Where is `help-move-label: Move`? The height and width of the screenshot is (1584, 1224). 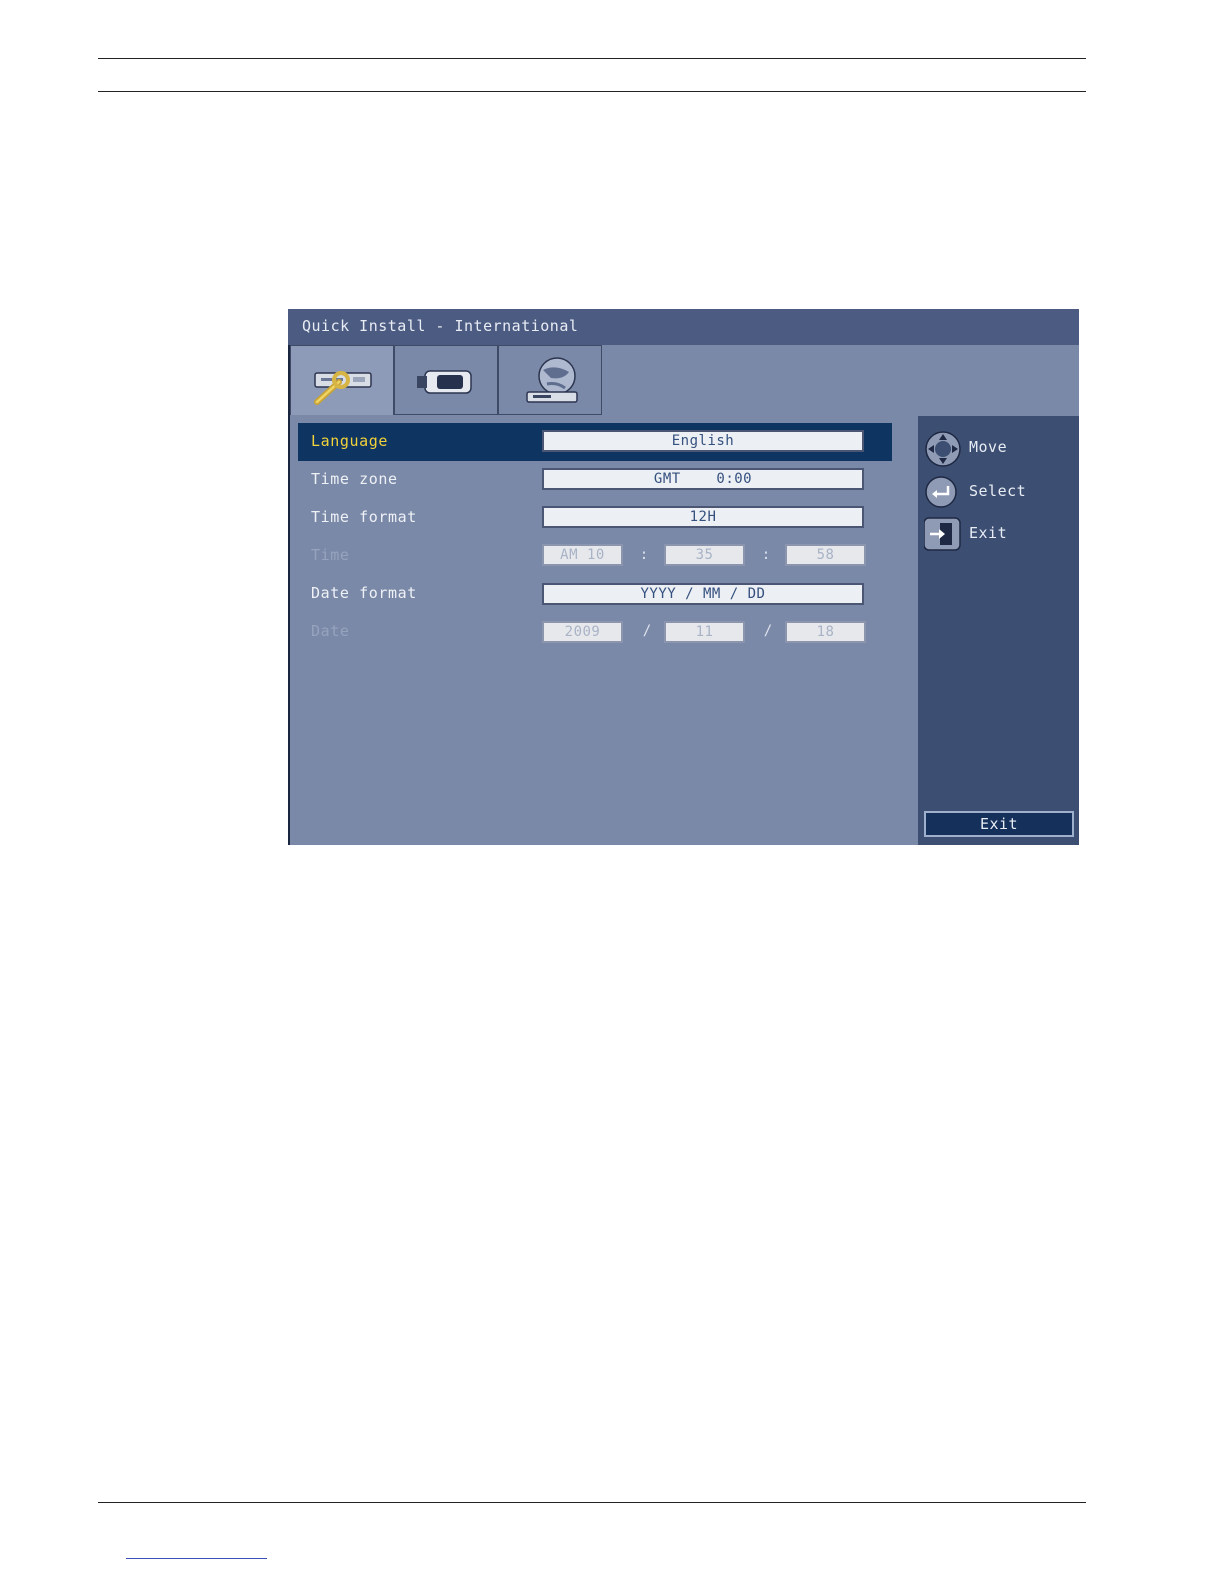 help-move-label: Move is located at coordinates (988, 447).